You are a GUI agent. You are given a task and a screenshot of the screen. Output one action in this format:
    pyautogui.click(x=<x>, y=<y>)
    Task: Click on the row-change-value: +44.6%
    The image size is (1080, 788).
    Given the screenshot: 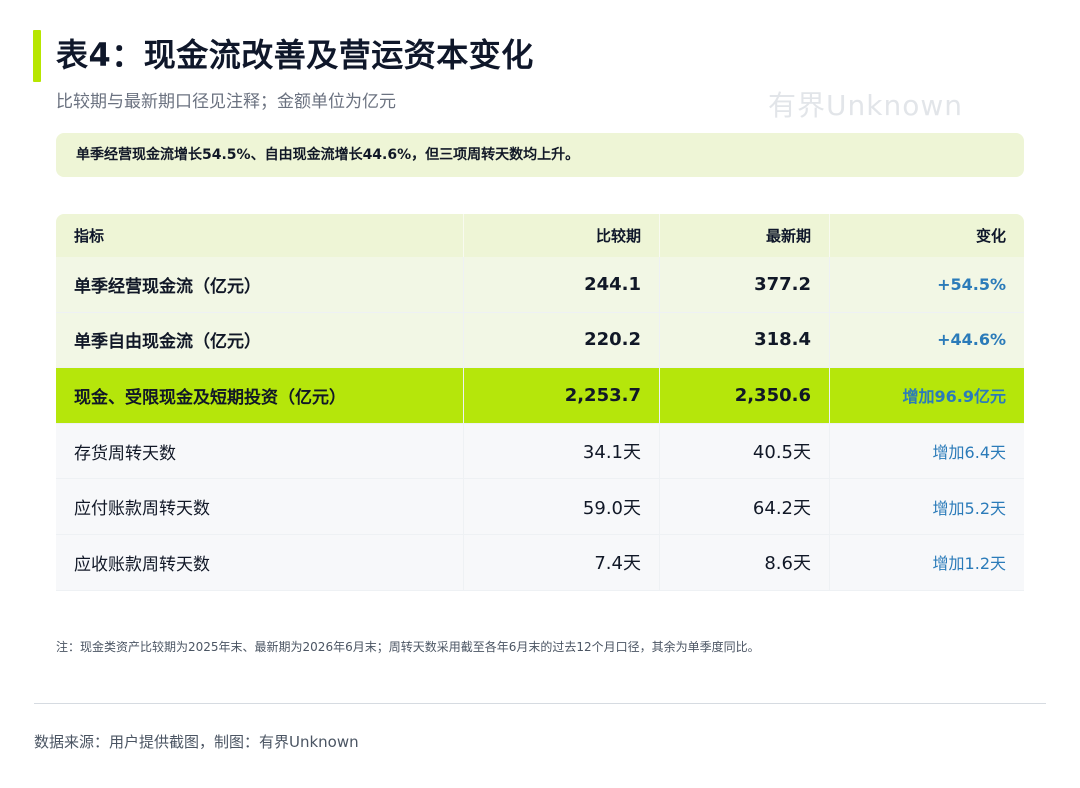 What is the action you would take?
    pyautogui.click(x=927, y=340)
    